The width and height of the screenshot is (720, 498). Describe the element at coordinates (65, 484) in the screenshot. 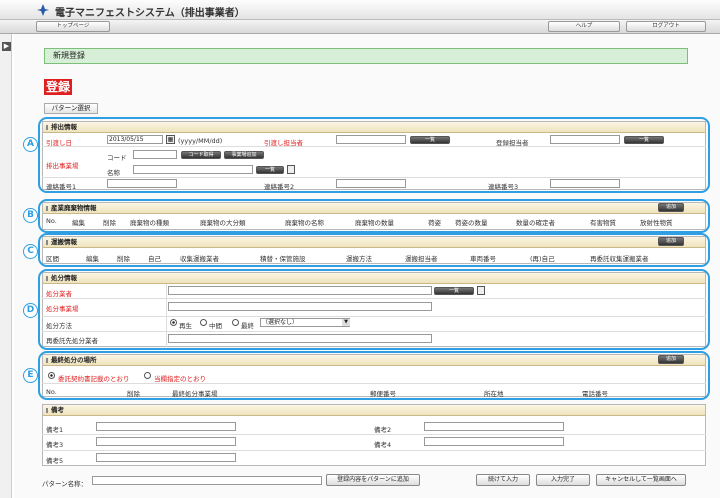

I see `pattern-name-label: パターン名称：` at that location.